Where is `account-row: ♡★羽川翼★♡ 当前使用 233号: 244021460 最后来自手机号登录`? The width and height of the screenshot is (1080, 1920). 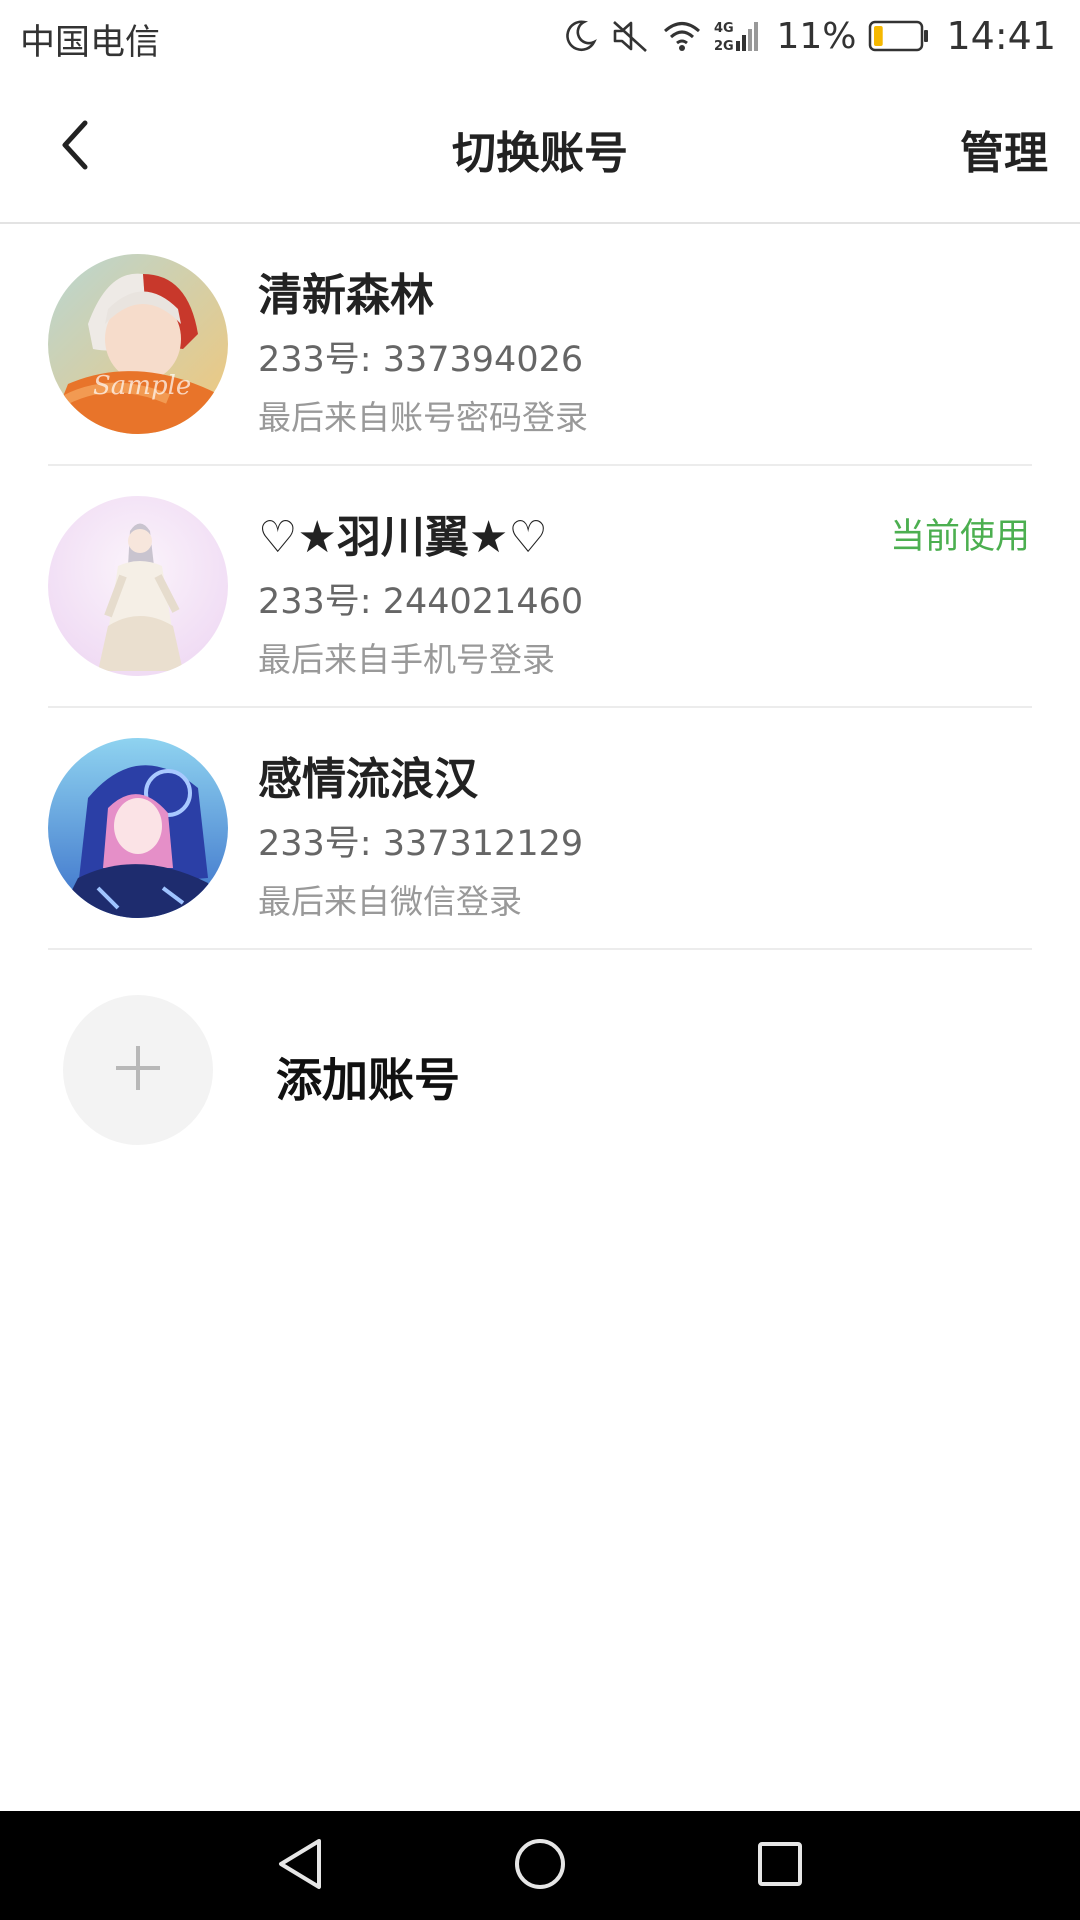
account-row: ♡★羽川翼★♡ 当前使用 233号: 244021460 最后来自手机号登录 is located at coordinates (540, 587).